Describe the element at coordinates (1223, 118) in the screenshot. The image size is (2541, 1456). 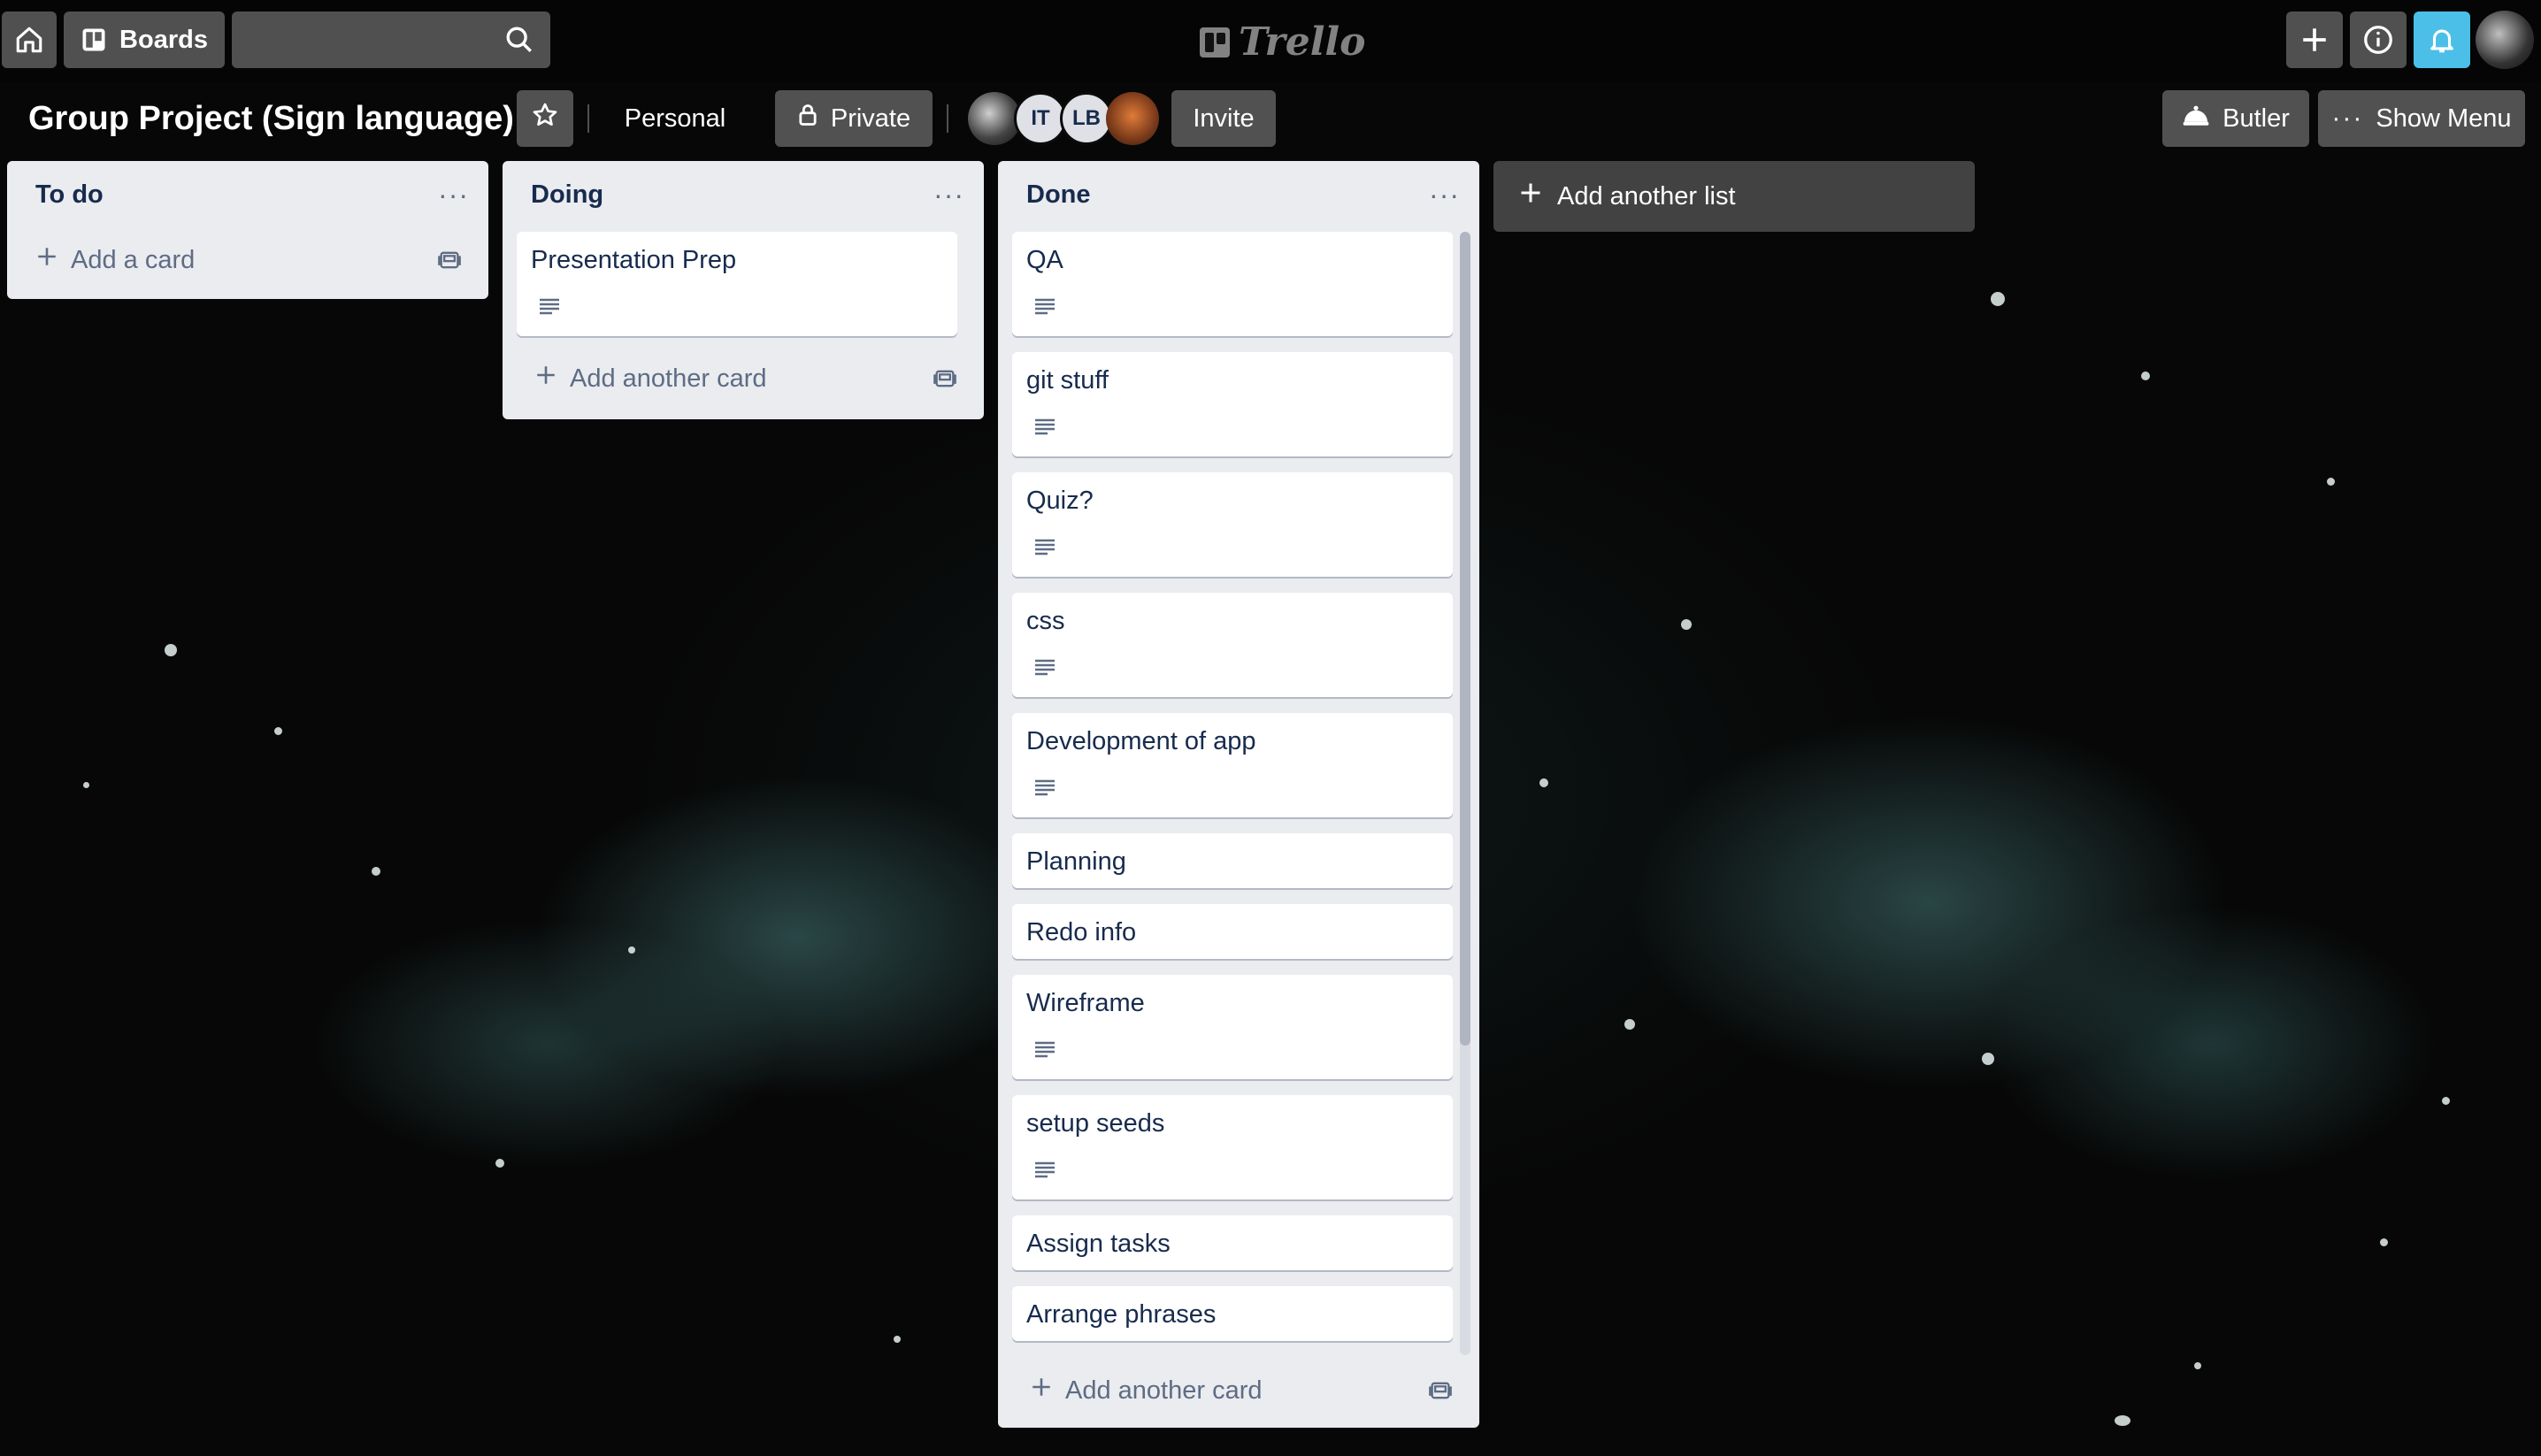
I see `invite-button: Invite` at that location.